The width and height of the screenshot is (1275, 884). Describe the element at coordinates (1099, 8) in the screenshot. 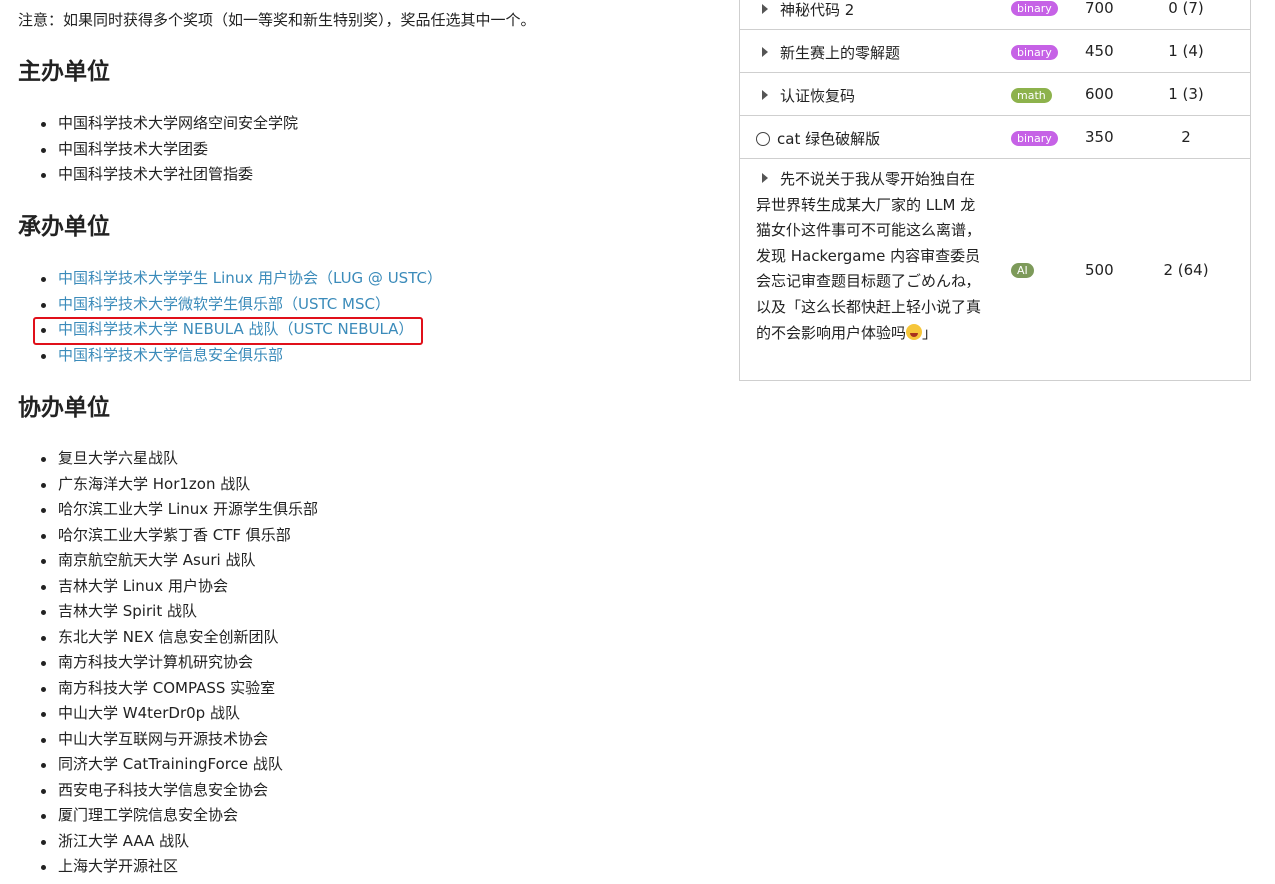

I see `challenge-score: 700` at that location.